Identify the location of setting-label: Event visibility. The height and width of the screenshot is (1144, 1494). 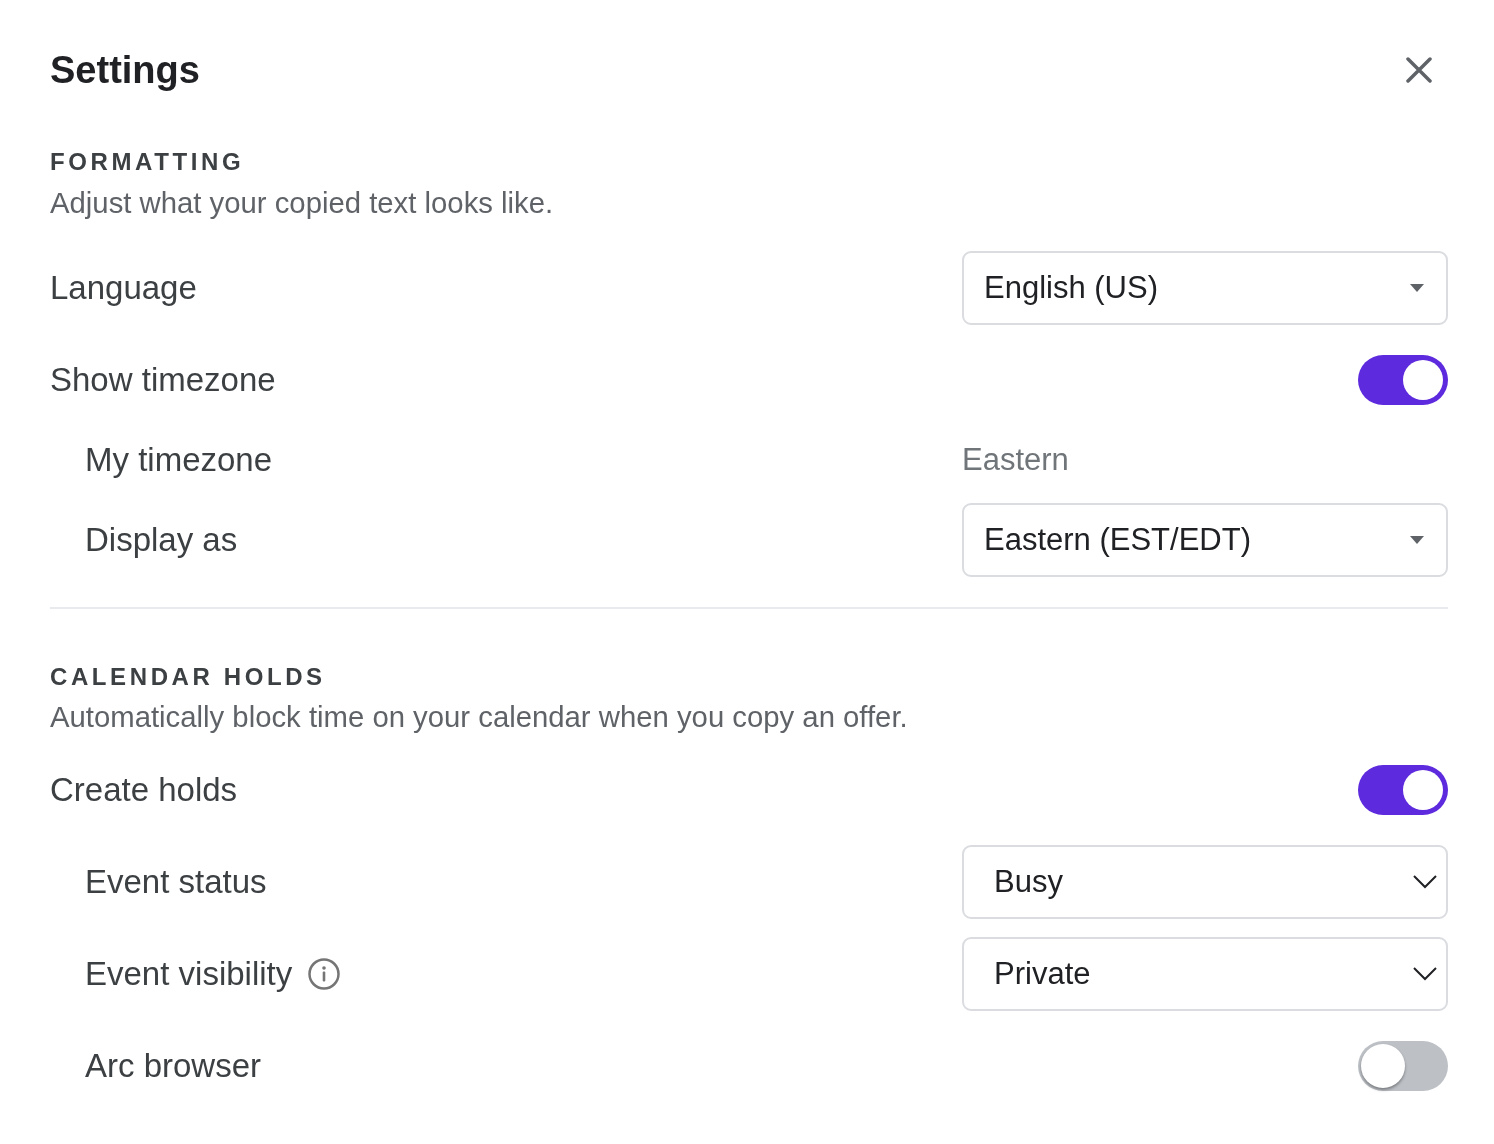
(189, 974).